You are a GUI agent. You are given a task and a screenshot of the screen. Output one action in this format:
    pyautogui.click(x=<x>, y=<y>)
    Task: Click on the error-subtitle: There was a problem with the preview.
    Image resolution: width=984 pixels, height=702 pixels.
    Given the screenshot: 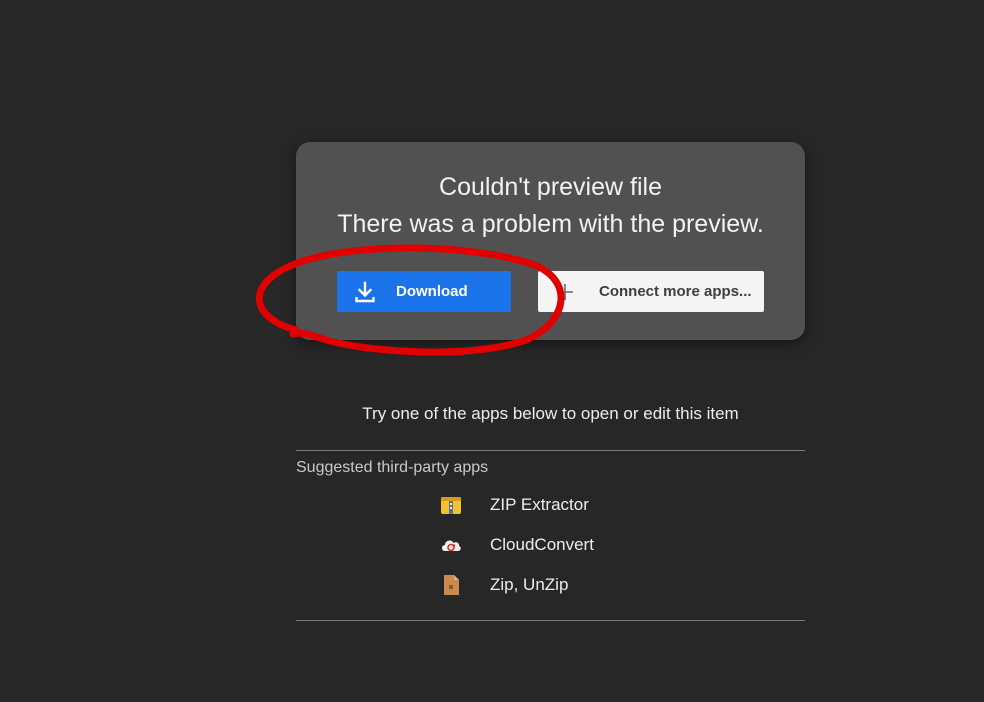 What is the action you would take?
    pyautogui.click(x=550, y=224)
    